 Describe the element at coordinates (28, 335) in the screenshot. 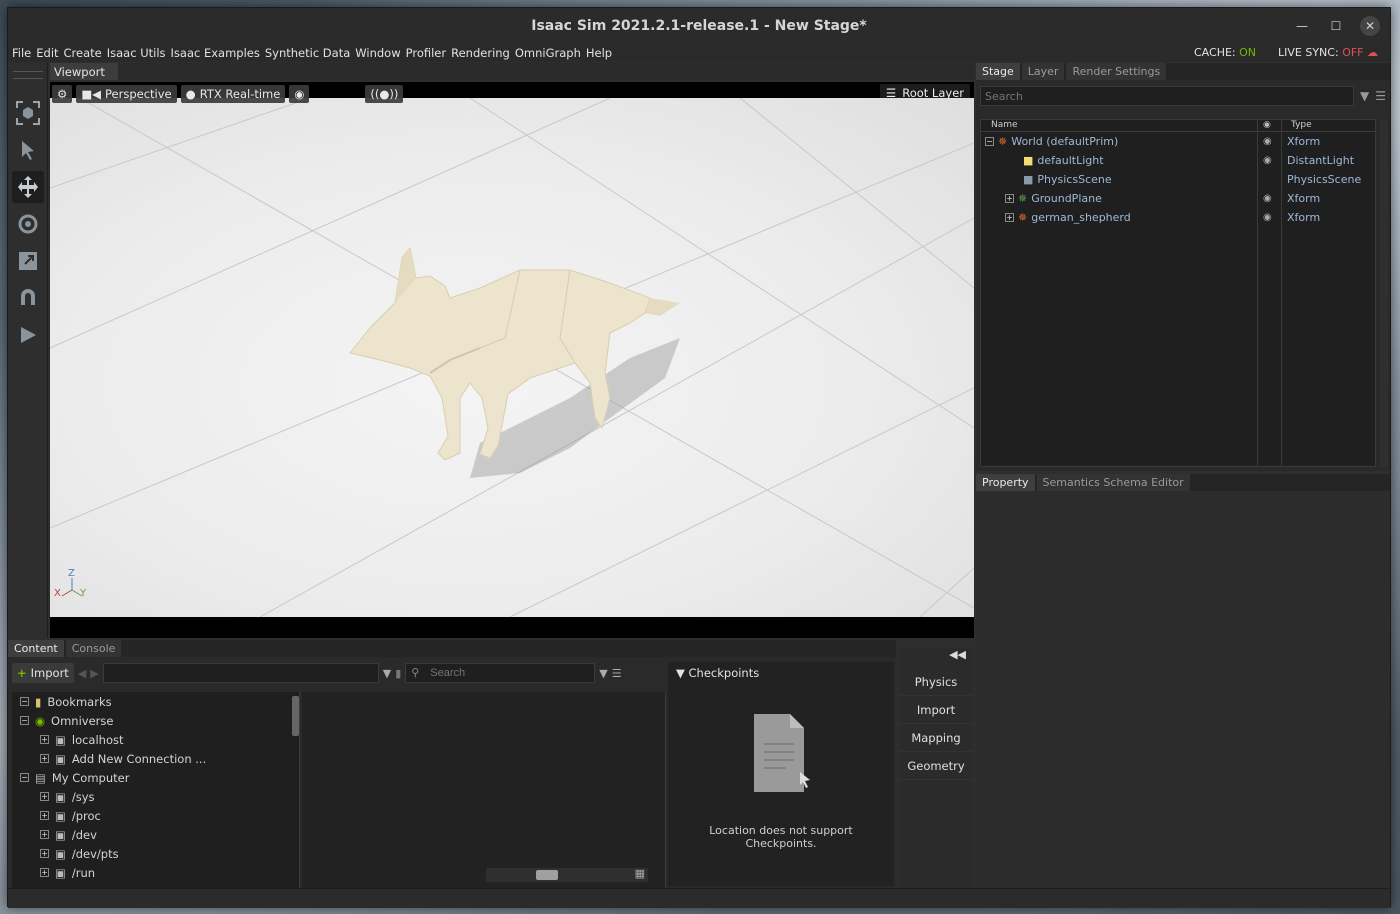

I see `play-icon` at that location.